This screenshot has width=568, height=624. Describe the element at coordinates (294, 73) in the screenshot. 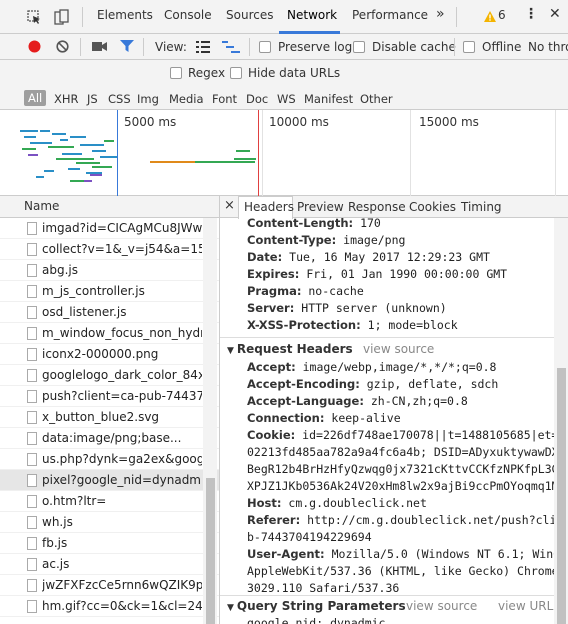

I see `hide-data-urls-label: Hide data URLs` at that location.